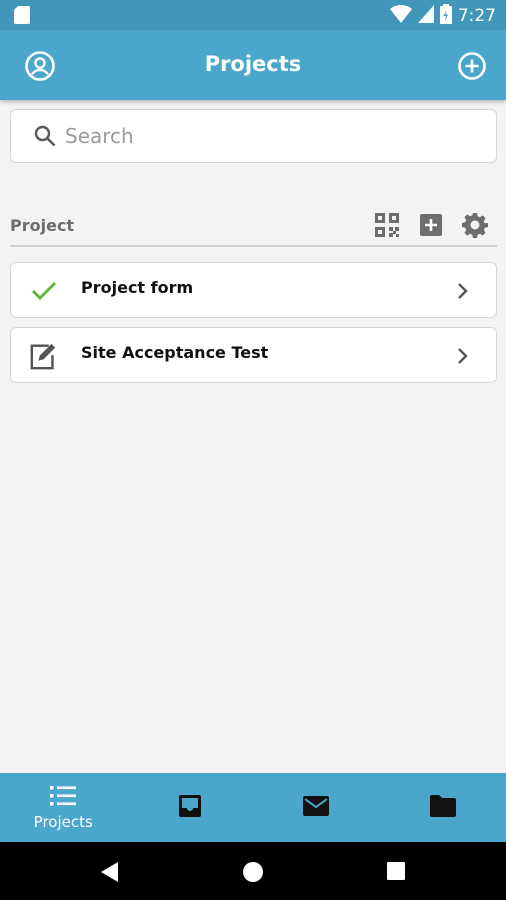 The image size is (506, 900). Describe the element at coordinates (22, 17) in the screenshot. I see `sim-card-icon` at that location.